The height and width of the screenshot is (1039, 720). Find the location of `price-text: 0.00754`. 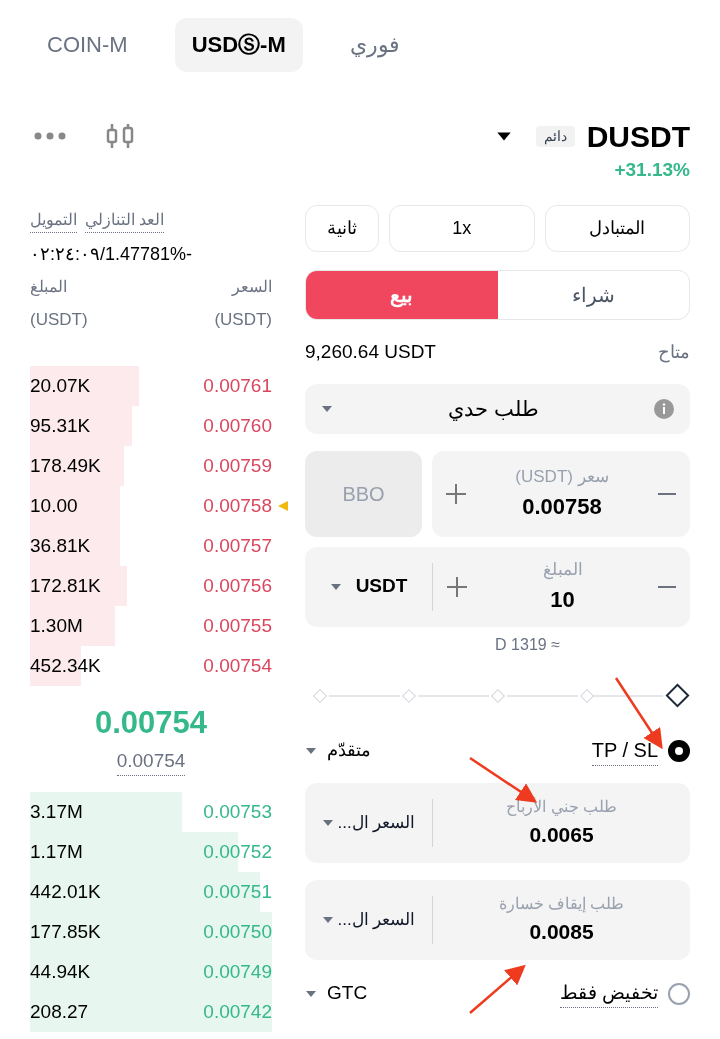

price-text: 0.00754 is located at coordinates (237, 666).